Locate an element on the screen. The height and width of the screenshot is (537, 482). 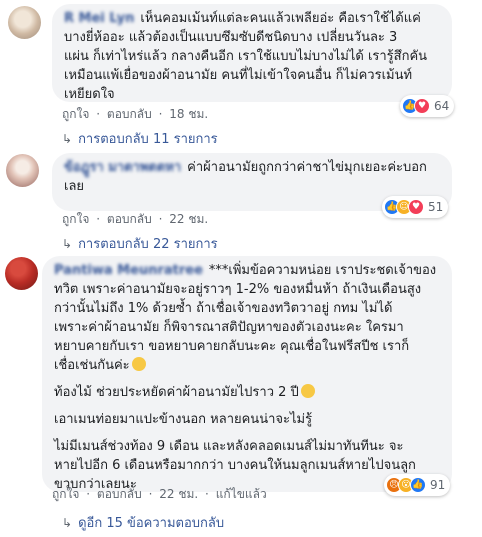
view-replies-label: การตอบกลับ 22 รายการ is located at coordinates (148, 244).